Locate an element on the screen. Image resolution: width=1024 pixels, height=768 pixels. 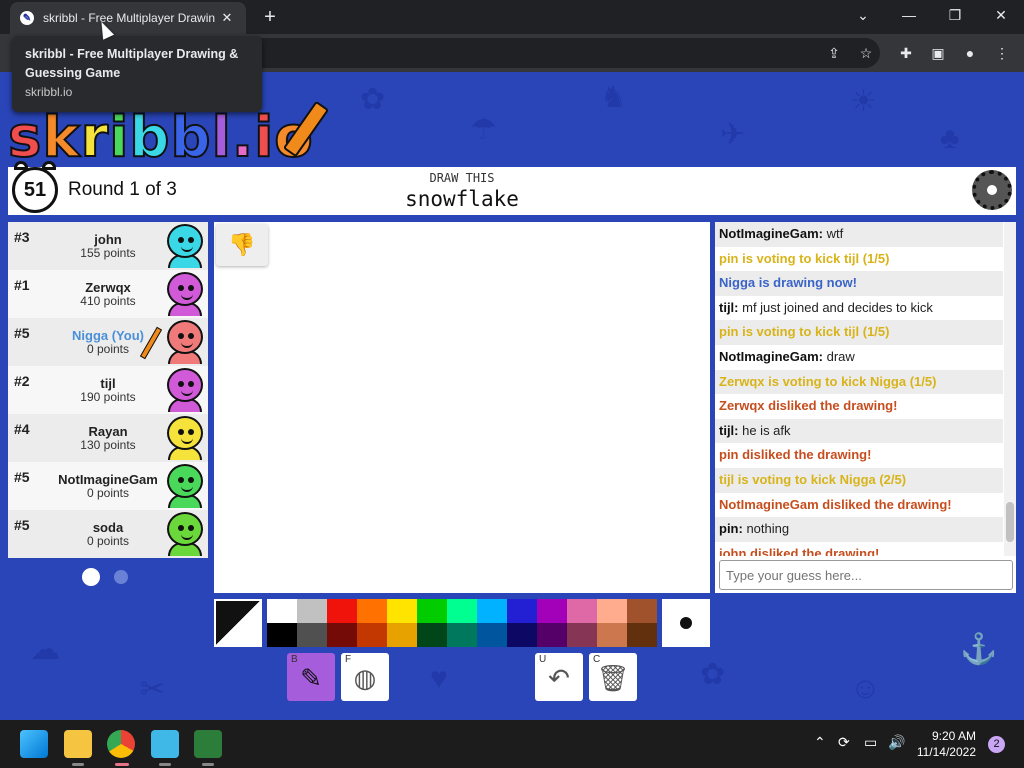
player-row: #5 NotImagineGam 0 points is located at coordinates (108, 486).